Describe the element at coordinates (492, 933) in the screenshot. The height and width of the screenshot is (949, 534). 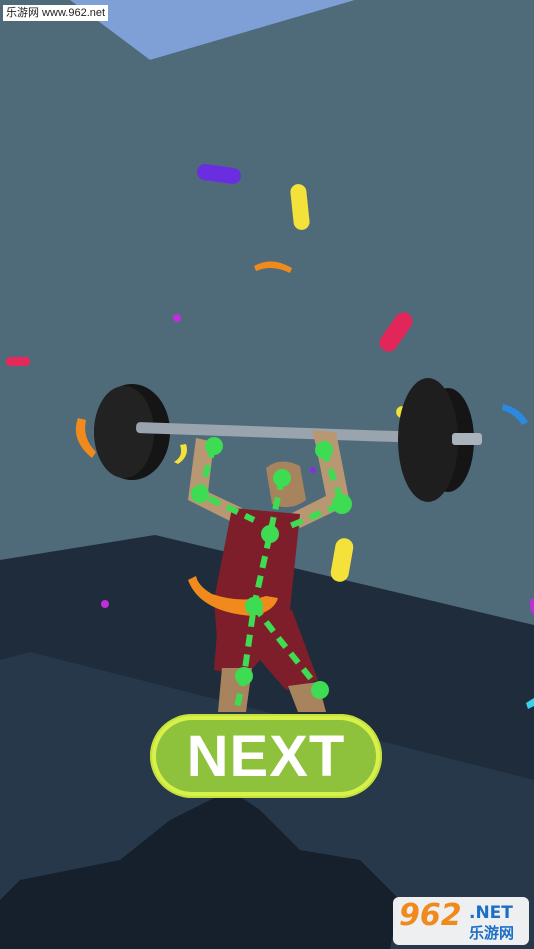
I see `logo-chinese: 乐游网` at that location.